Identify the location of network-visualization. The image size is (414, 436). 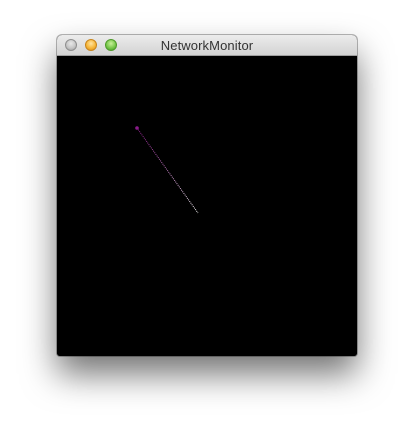
(167, 170).